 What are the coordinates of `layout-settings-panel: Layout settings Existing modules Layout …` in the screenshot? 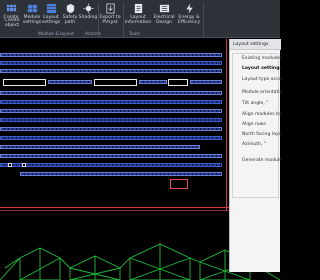 It's located at (256, 155).